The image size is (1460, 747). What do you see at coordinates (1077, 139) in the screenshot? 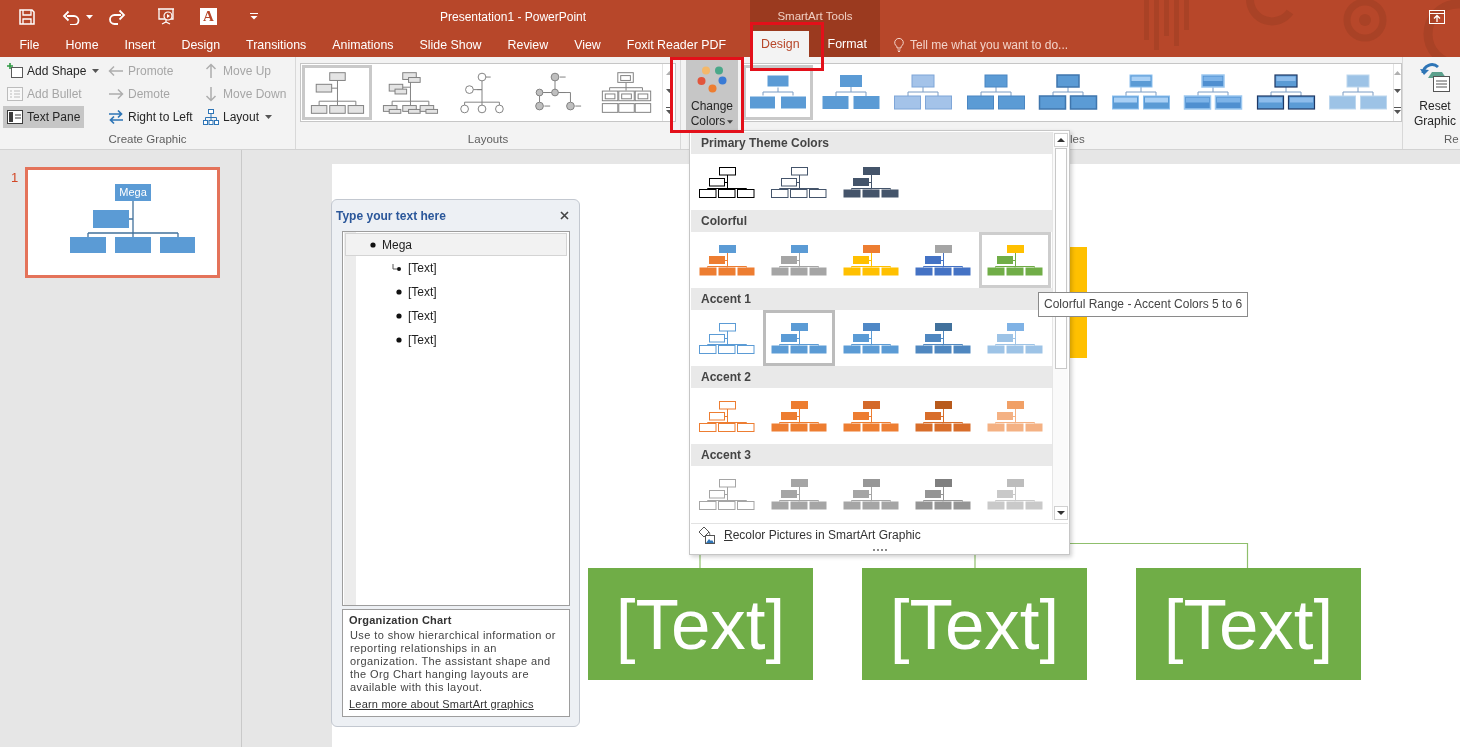
I see `group-label: les` at bounding box center [1077, 139].